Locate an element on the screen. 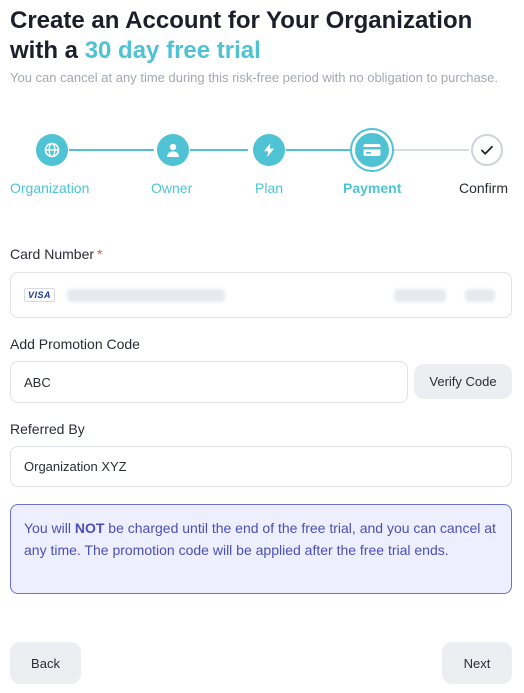  card-number-label-text: Card Number is located at coordinates (52, 254).